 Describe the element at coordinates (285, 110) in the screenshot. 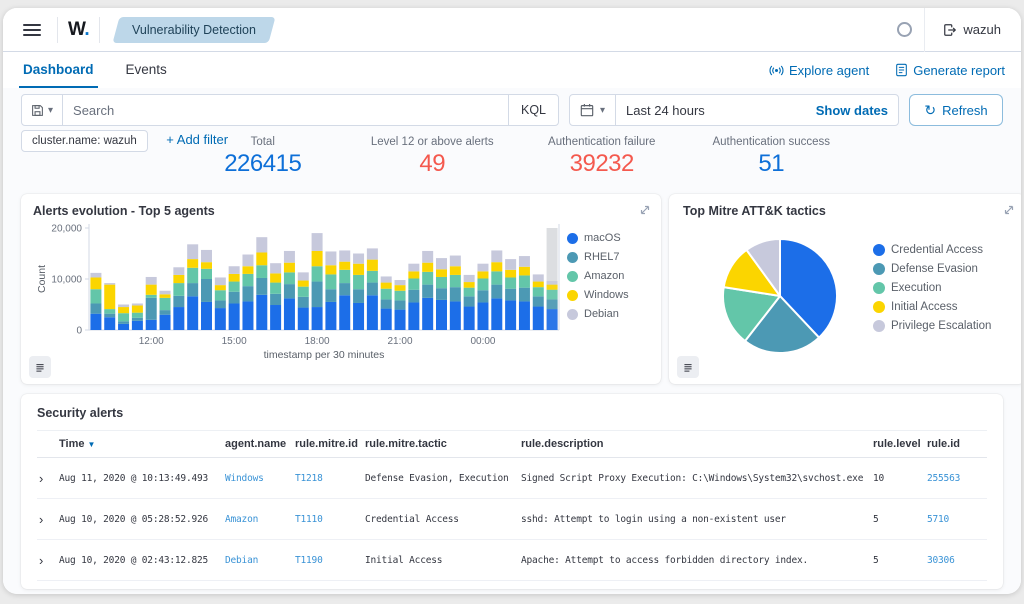

I see `search-input` at that location.